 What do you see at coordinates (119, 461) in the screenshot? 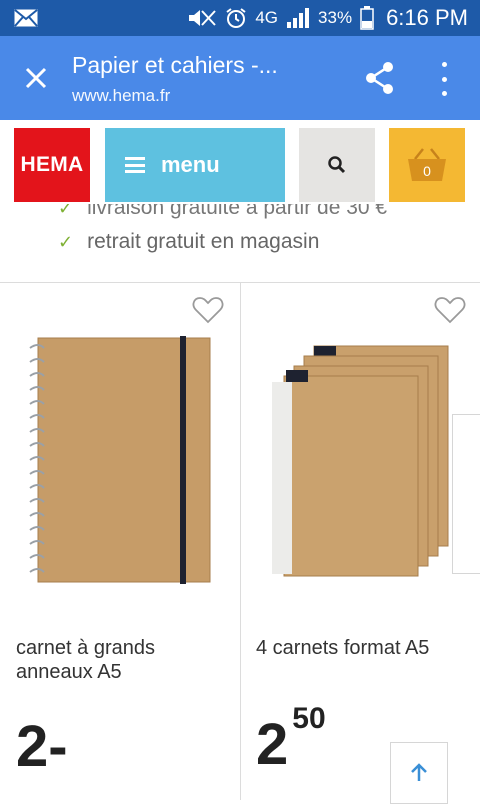
I see `product-image-spiral-notebook` at bounding box center [119, 461].